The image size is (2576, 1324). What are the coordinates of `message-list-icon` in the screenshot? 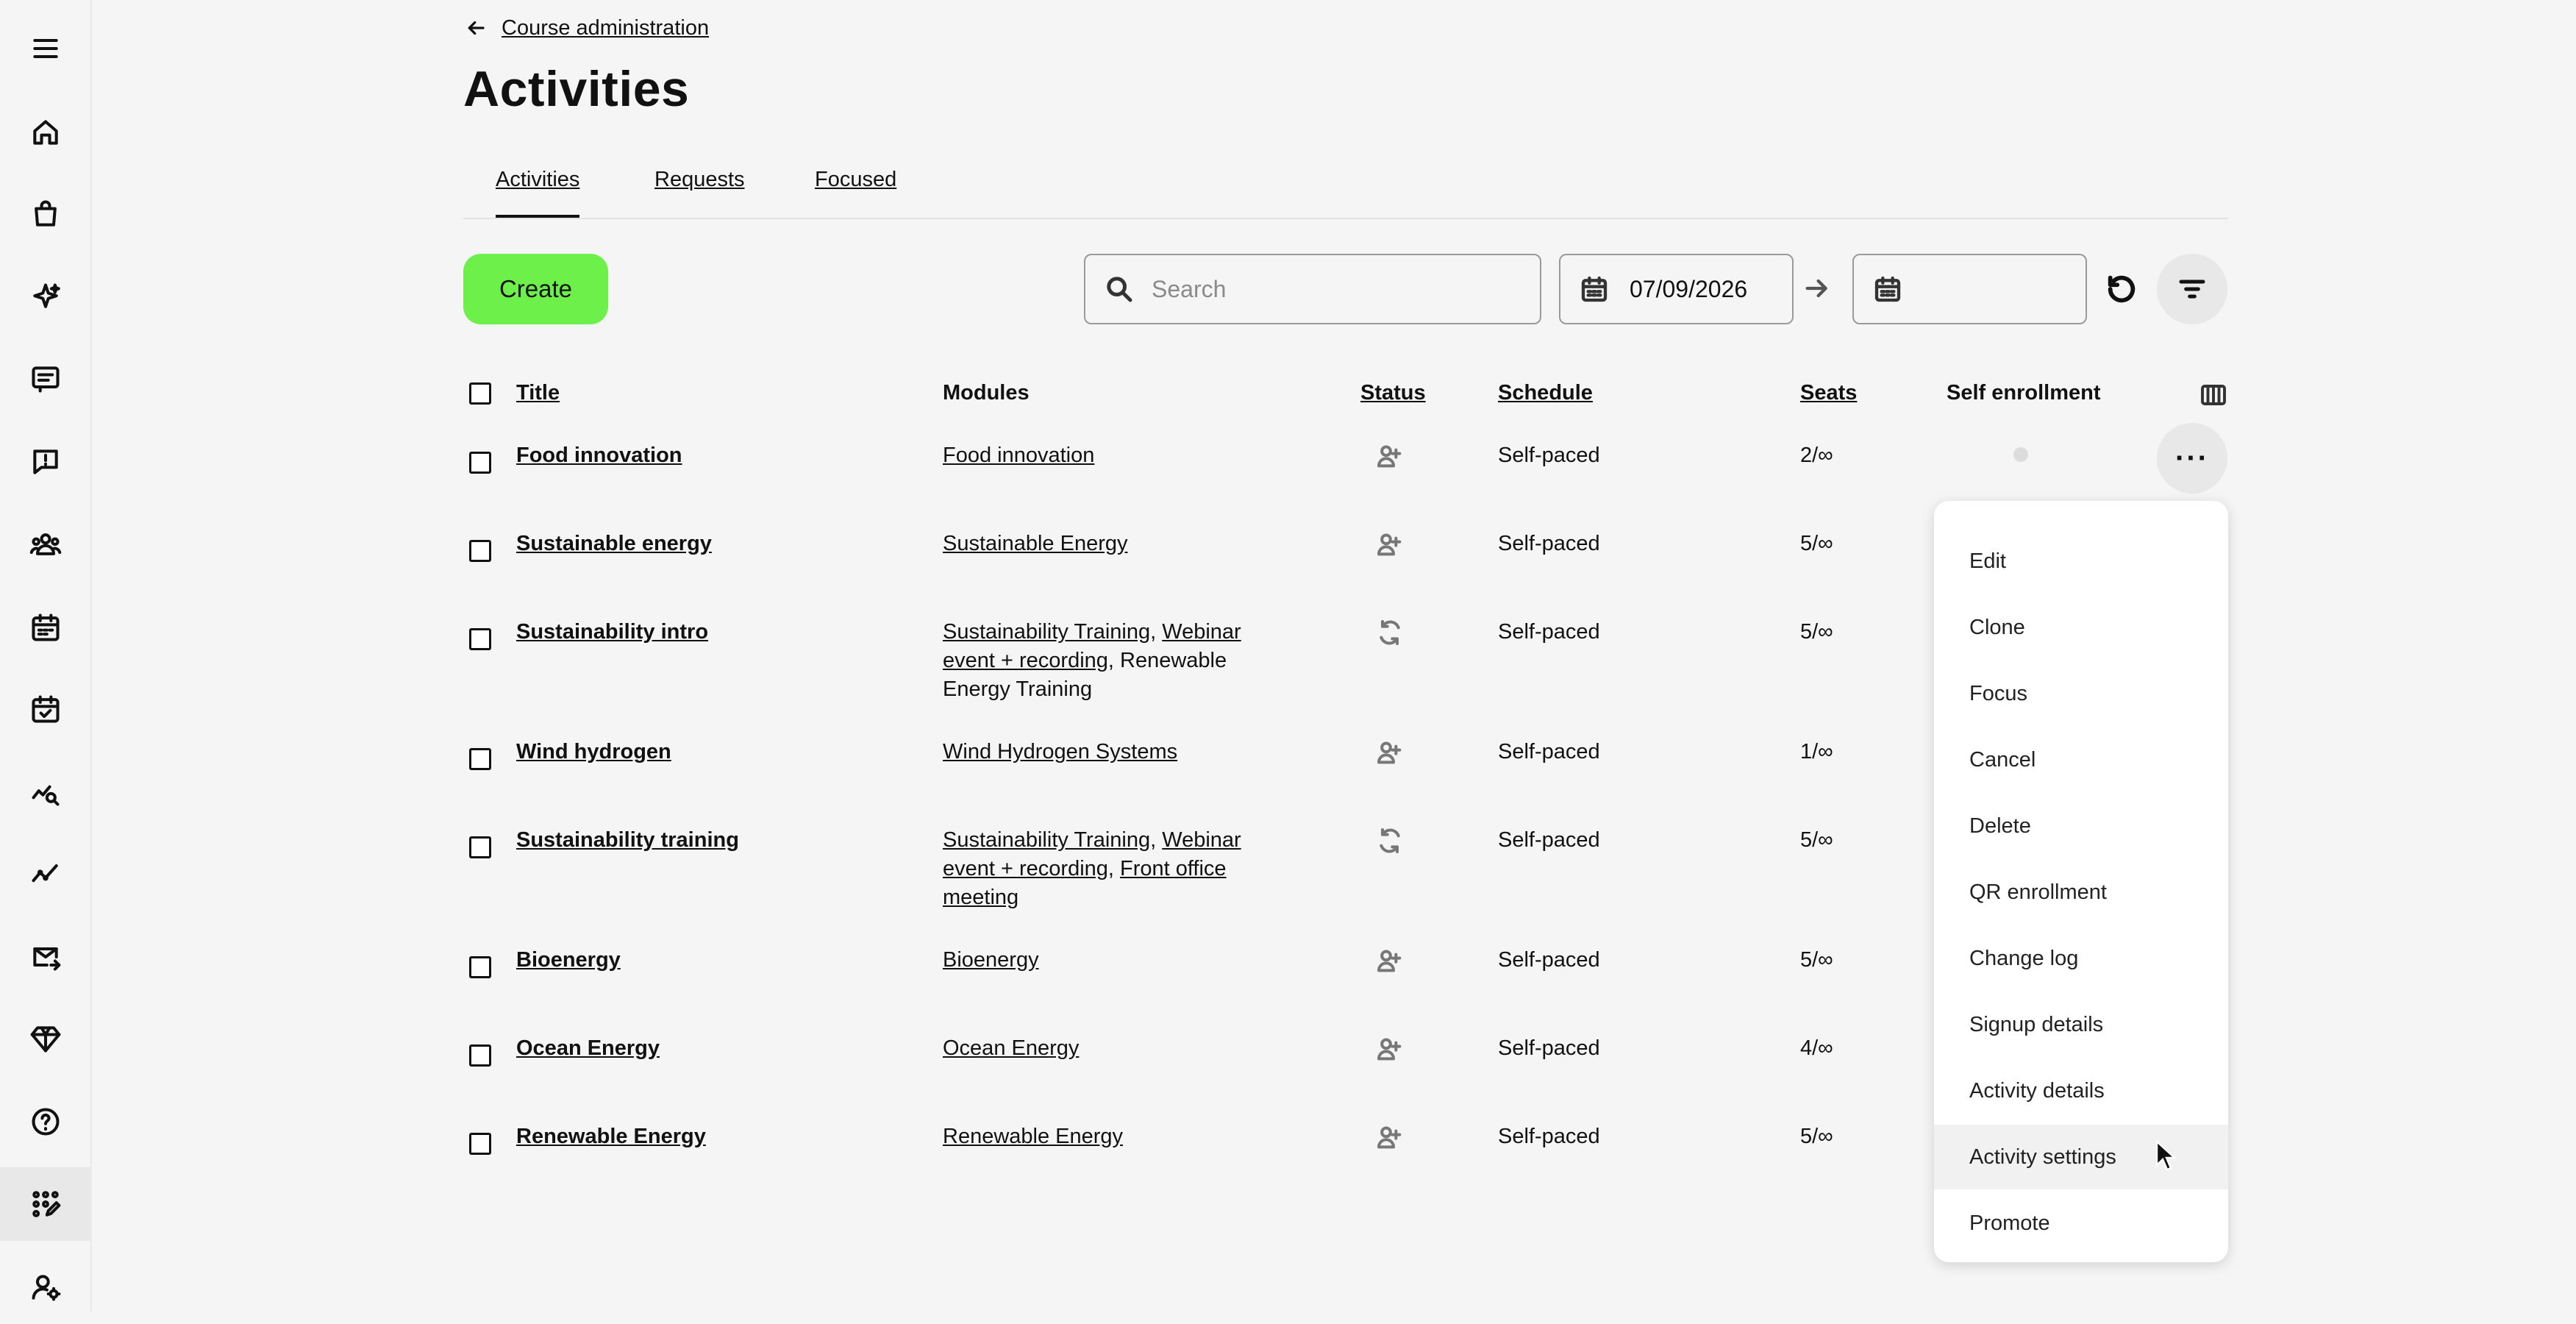 It's located at (45, 379).